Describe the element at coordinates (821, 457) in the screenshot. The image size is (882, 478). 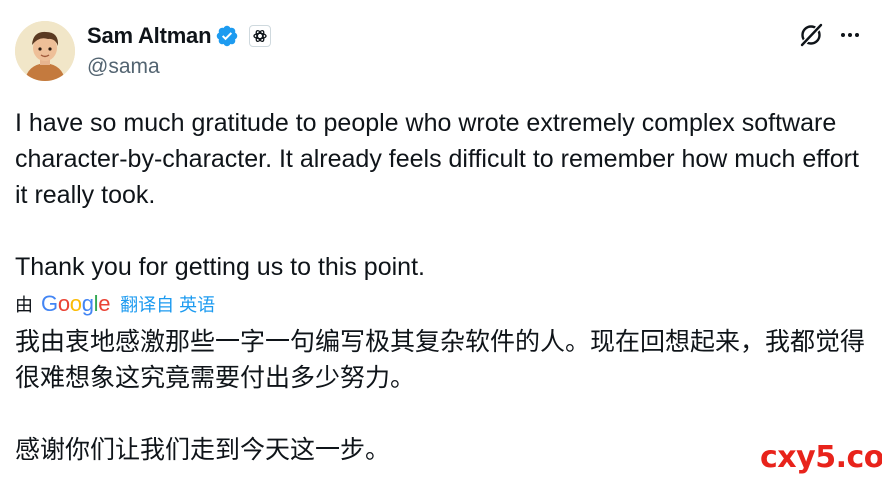
I see `watermark: cxy5.com` at that location.